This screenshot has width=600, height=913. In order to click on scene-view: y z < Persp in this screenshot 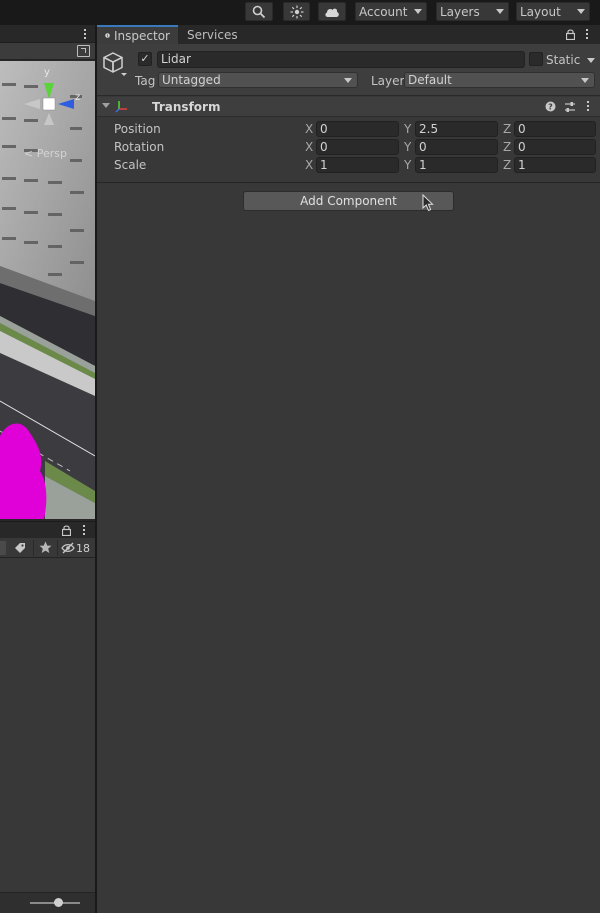, I will do `click(47, 290)`.